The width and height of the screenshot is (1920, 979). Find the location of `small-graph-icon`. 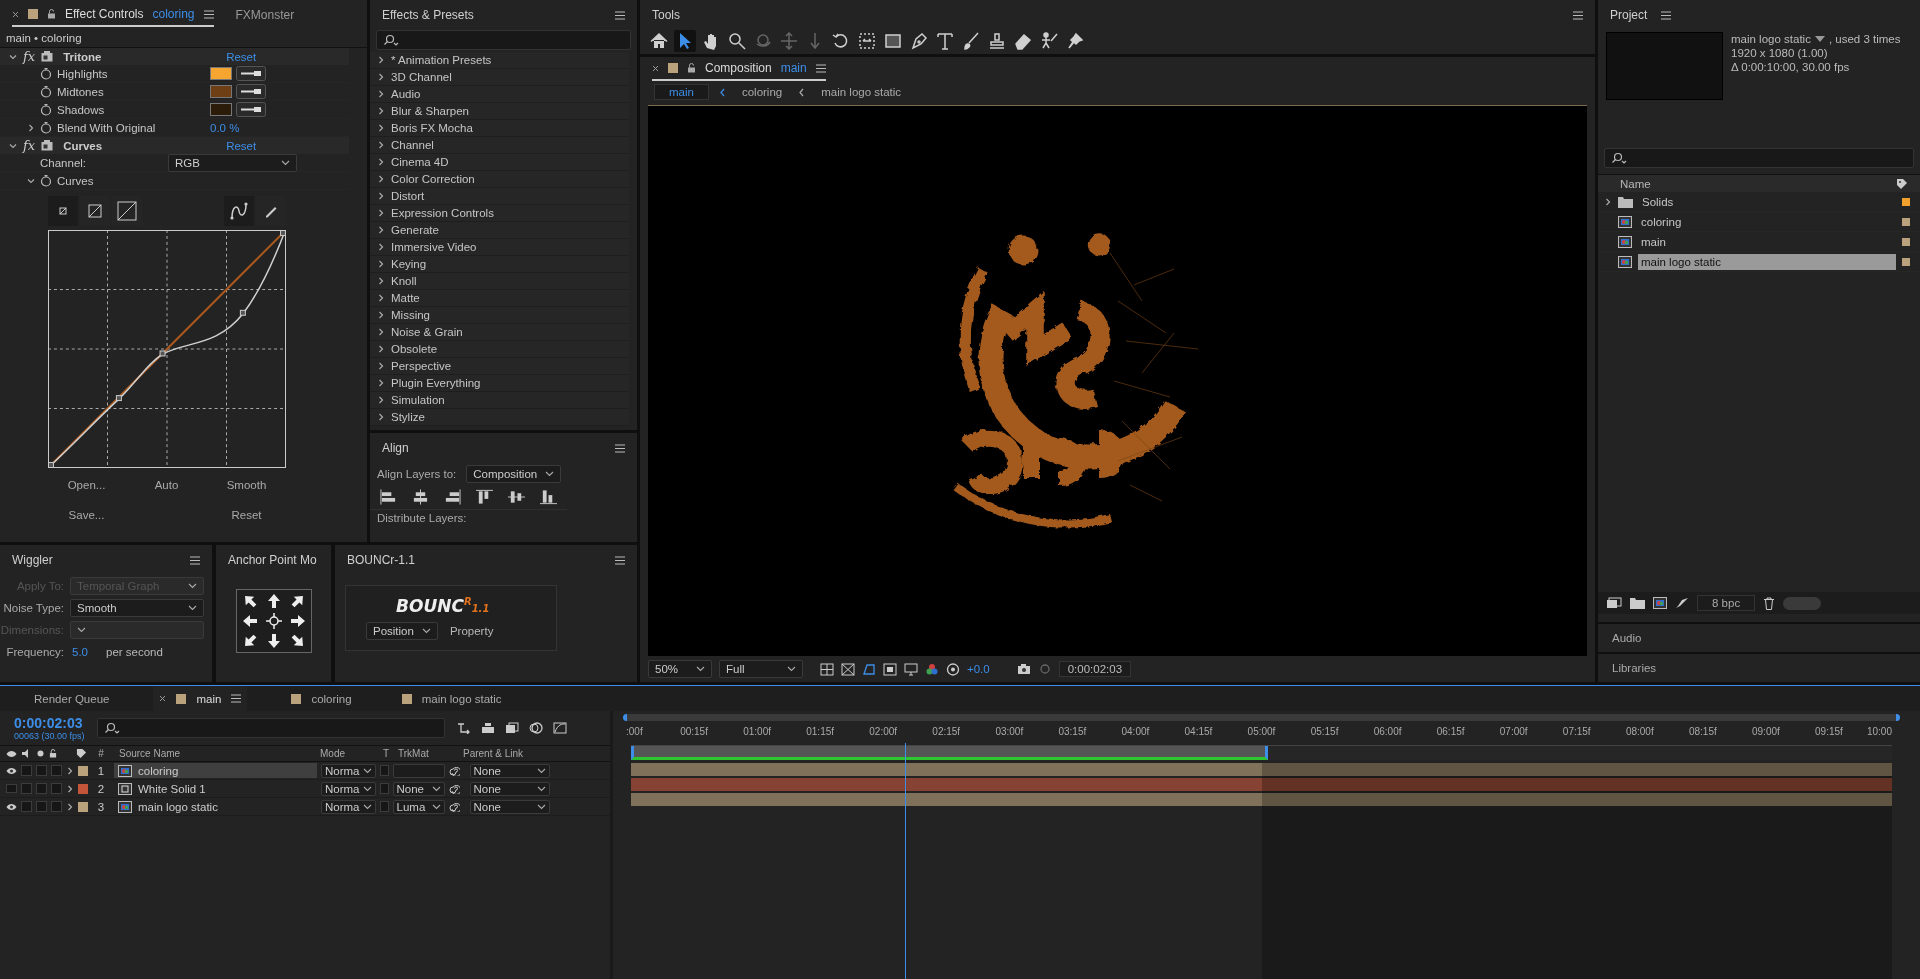

small-graph-icon is located at coordinates (63, 211).